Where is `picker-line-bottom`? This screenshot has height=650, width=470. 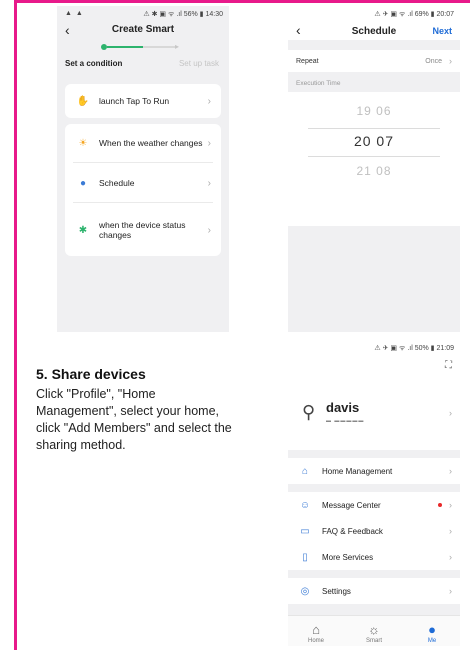
picker-line-bottom is located at coordinates (374, 156).